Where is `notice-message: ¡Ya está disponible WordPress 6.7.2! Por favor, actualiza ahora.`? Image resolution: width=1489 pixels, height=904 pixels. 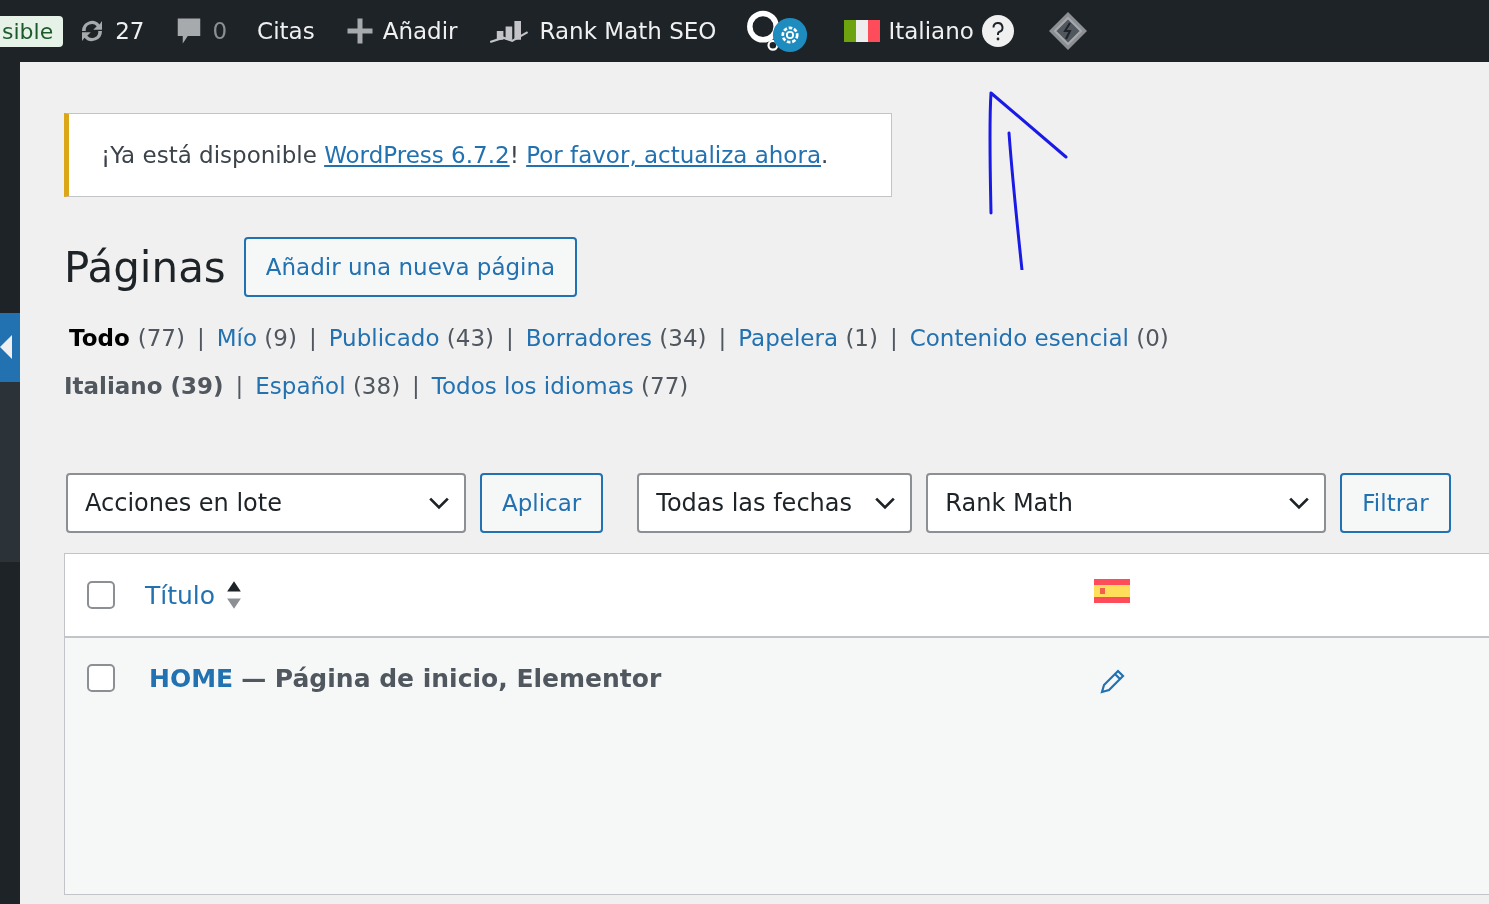 notice-message: ¡Ya está disponible WordPress 6.7.2! Por favor, actualiza ahora. is located at coordinates (465, 155).